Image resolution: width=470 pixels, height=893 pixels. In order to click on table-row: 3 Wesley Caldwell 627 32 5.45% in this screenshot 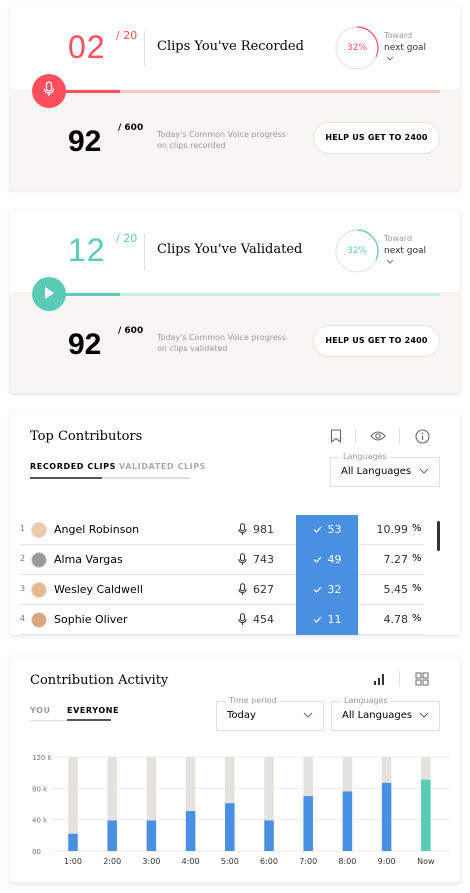, I will do `click(222, 590)`.